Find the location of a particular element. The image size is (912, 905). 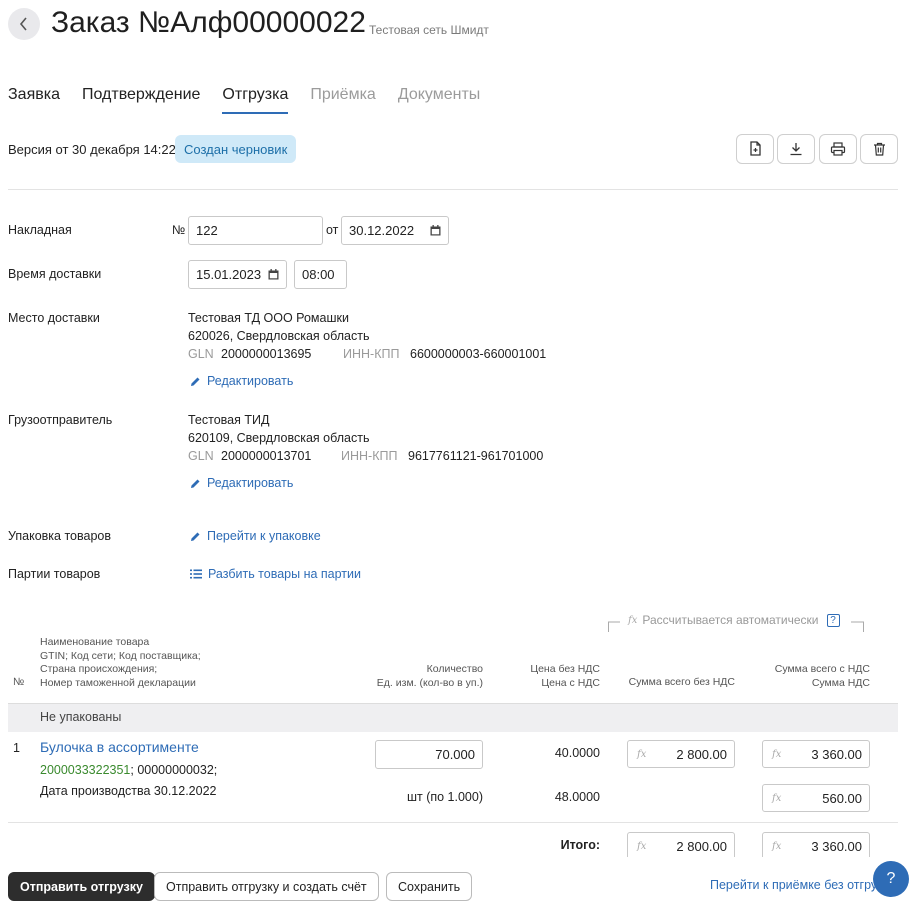

invoice-number-prefix: № is located at coordinates (179, 230).